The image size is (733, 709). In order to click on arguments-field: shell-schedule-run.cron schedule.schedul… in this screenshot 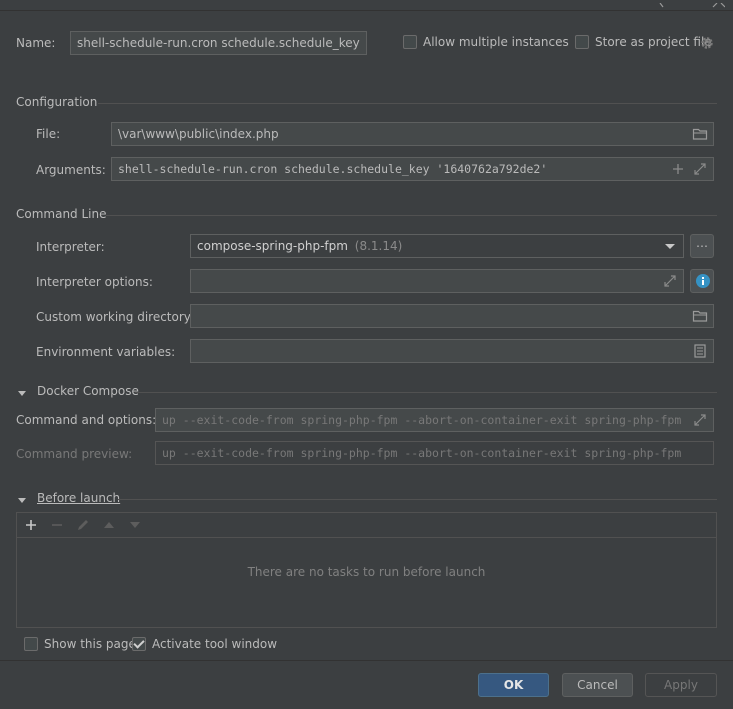, I will do `click(412, 169)`.